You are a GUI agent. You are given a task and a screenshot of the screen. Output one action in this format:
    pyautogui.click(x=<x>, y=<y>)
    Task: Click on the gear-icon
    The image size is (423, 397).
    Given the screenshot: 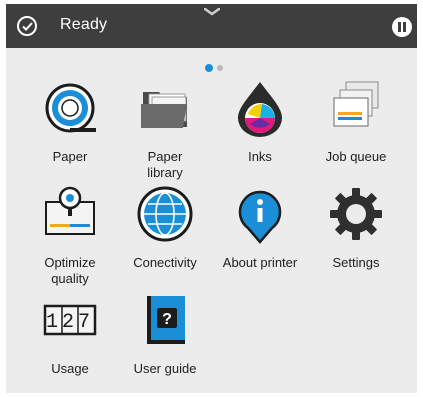 What is the action you would take?
    pyautogui.click(x=356, y=214)
    